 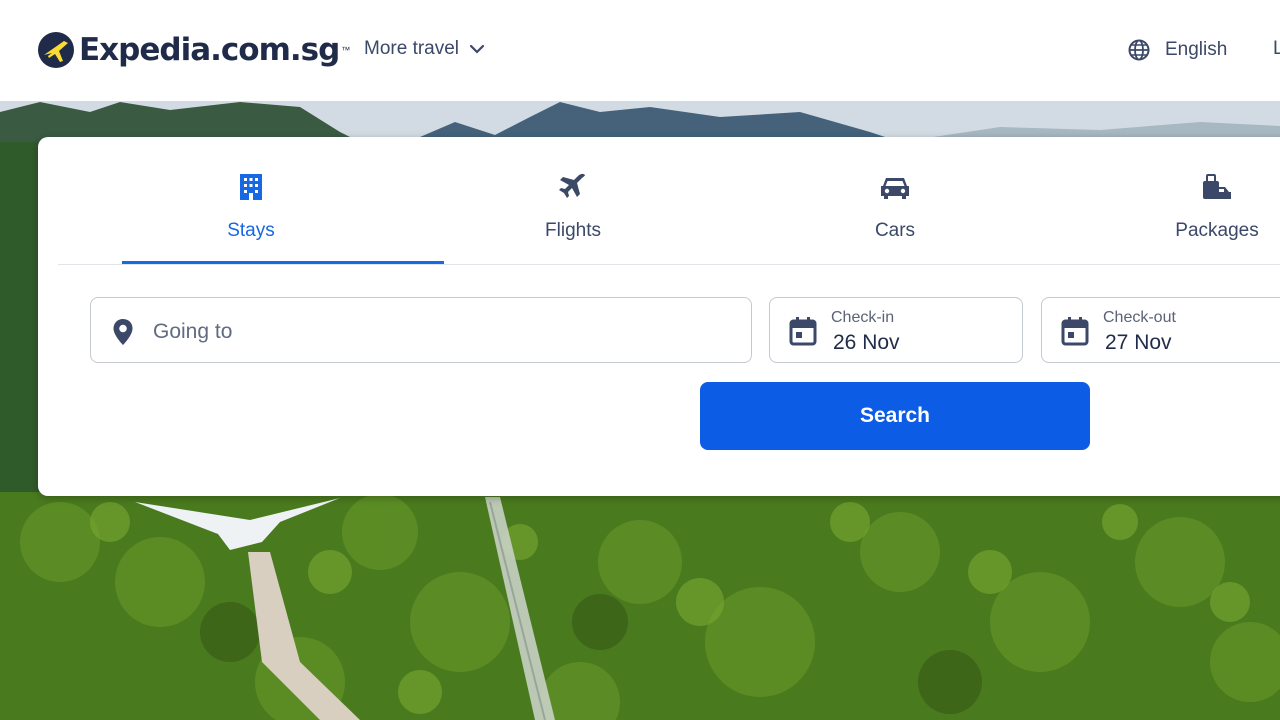 I want to click on expedia-plane-logo-icon, so click(x=56, y=50).